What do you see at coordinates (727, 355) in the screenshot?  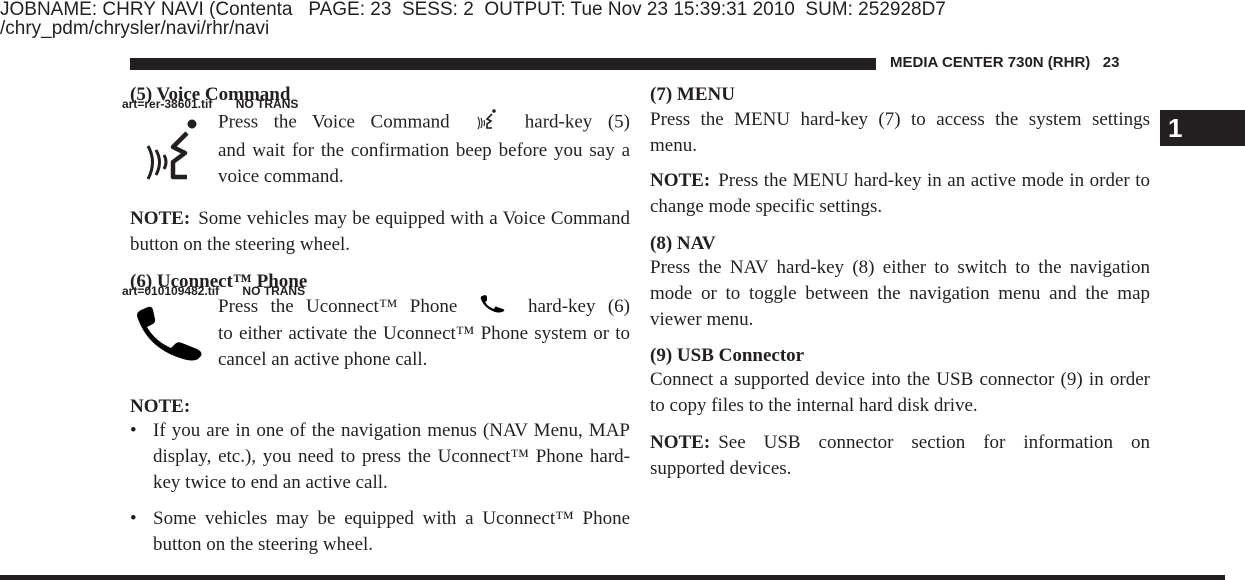 I see `usb-connector-heading: (9) USB Connector` at bounding box center [727, 355].